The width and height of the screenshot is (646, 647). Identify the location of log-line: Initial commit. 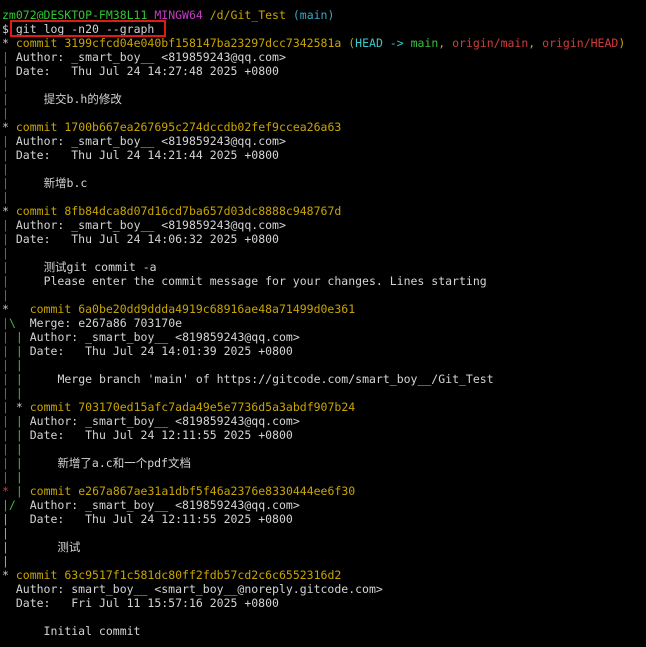
(71, 631).